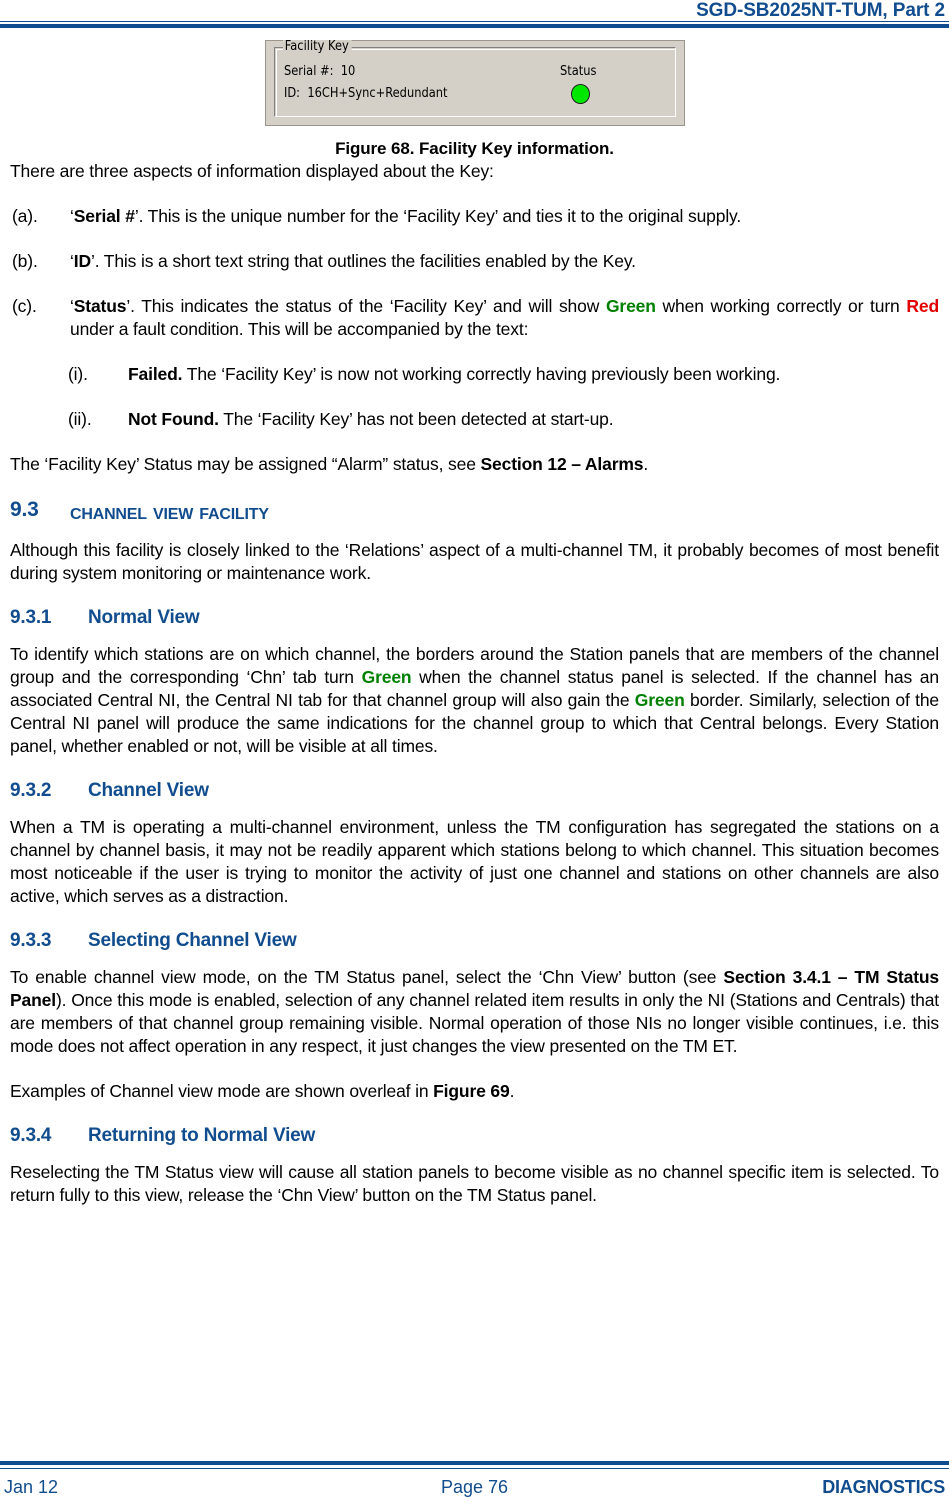  I want to click on term-id: ID, so click(82, 261).